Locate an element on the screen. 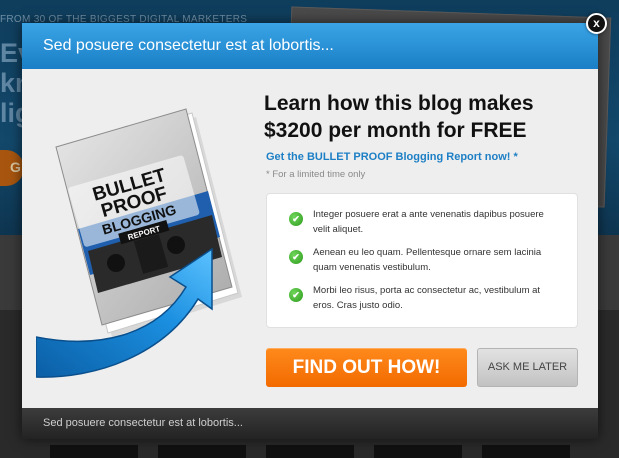  find-out-how-button: FIND OUT HOW! is located at coordinates (366, 367).